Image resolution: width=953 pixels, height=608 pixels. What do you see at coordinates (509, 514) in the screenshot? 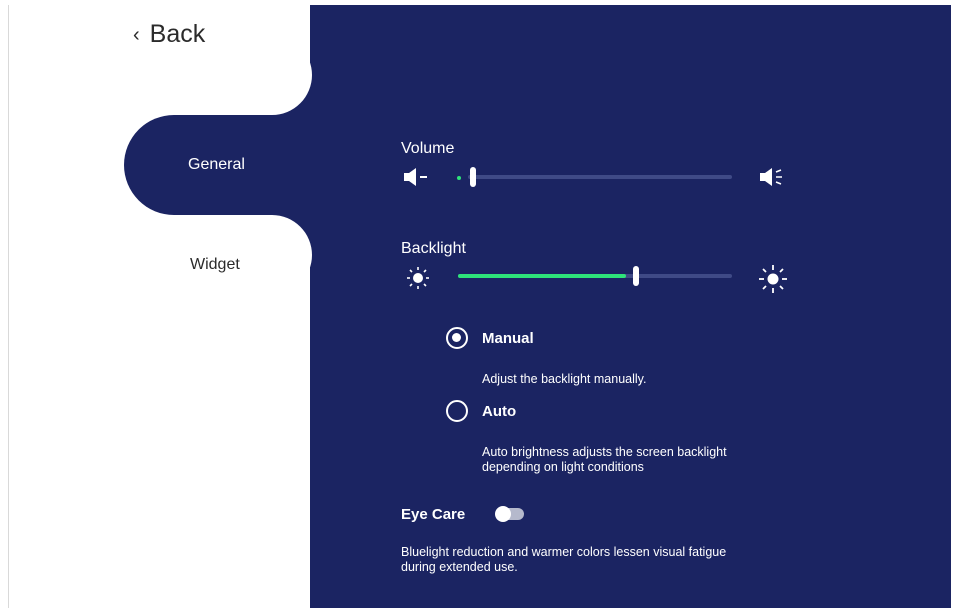
I see `eye-care-toggle` at bounding box center [509, 514].